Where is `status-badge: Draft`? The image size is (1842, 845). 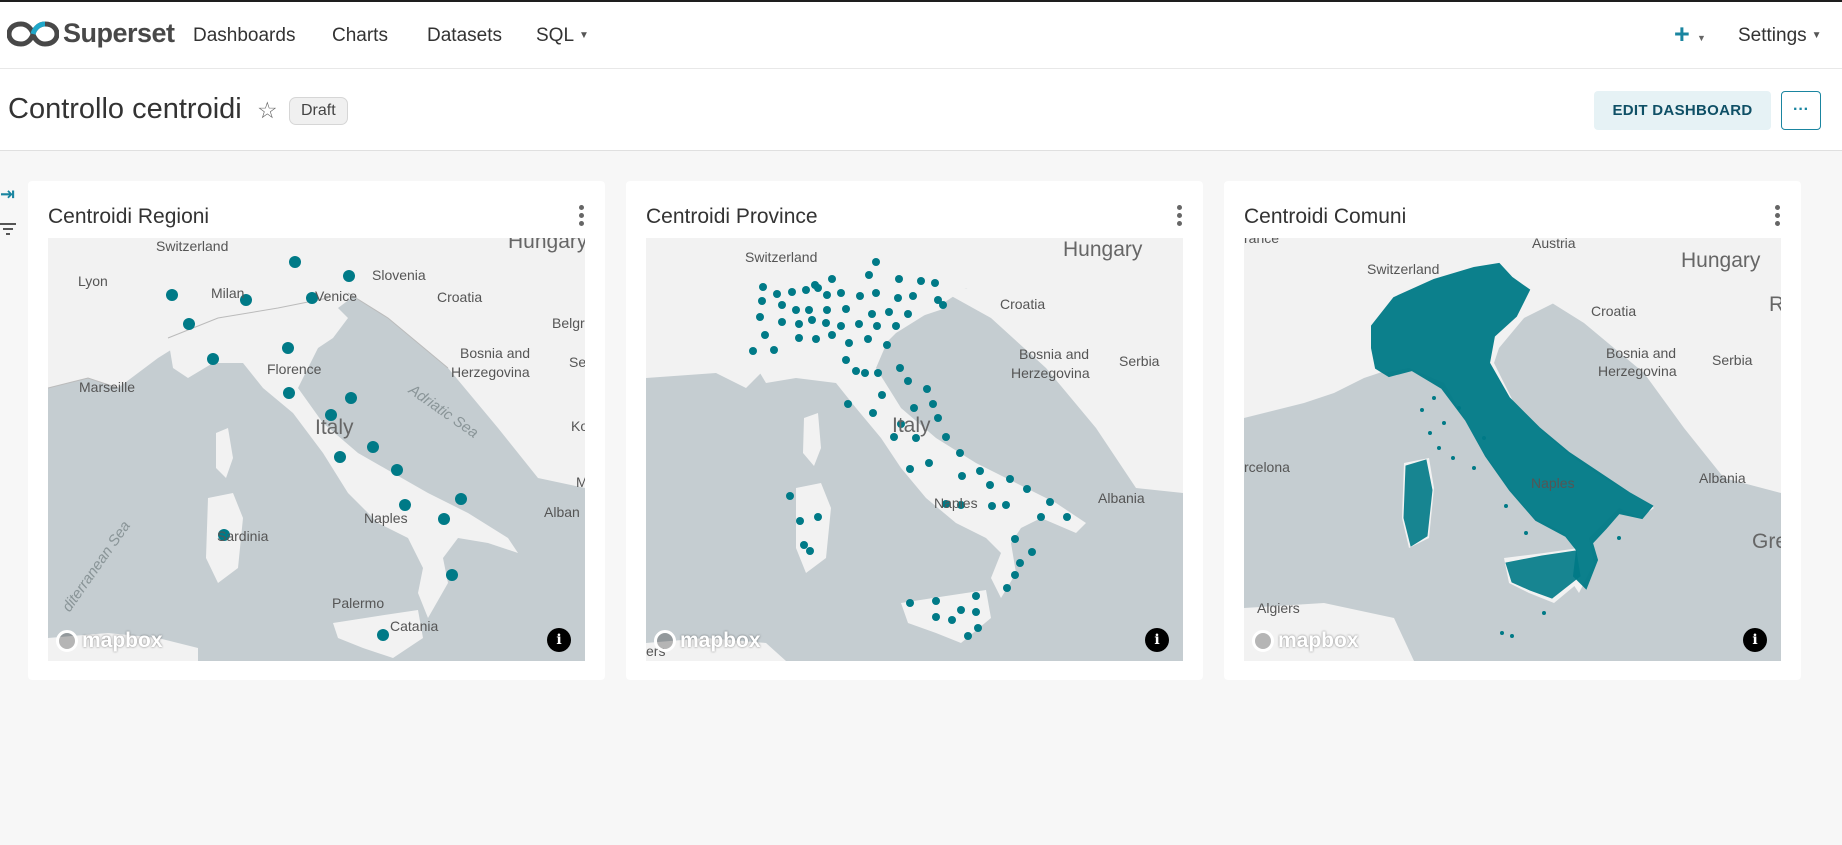
status-badge: Draft is located at coordinates (318, 111).